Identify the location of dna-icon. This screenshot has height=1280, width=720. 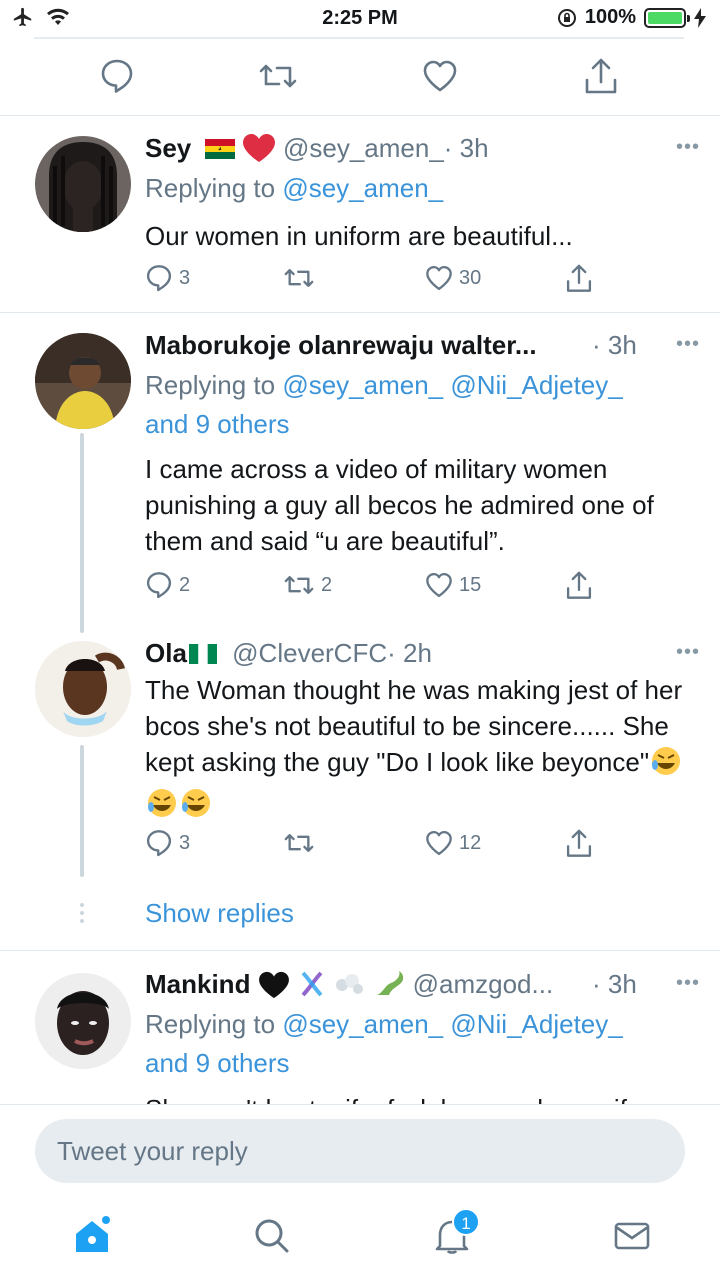
(312, 987).